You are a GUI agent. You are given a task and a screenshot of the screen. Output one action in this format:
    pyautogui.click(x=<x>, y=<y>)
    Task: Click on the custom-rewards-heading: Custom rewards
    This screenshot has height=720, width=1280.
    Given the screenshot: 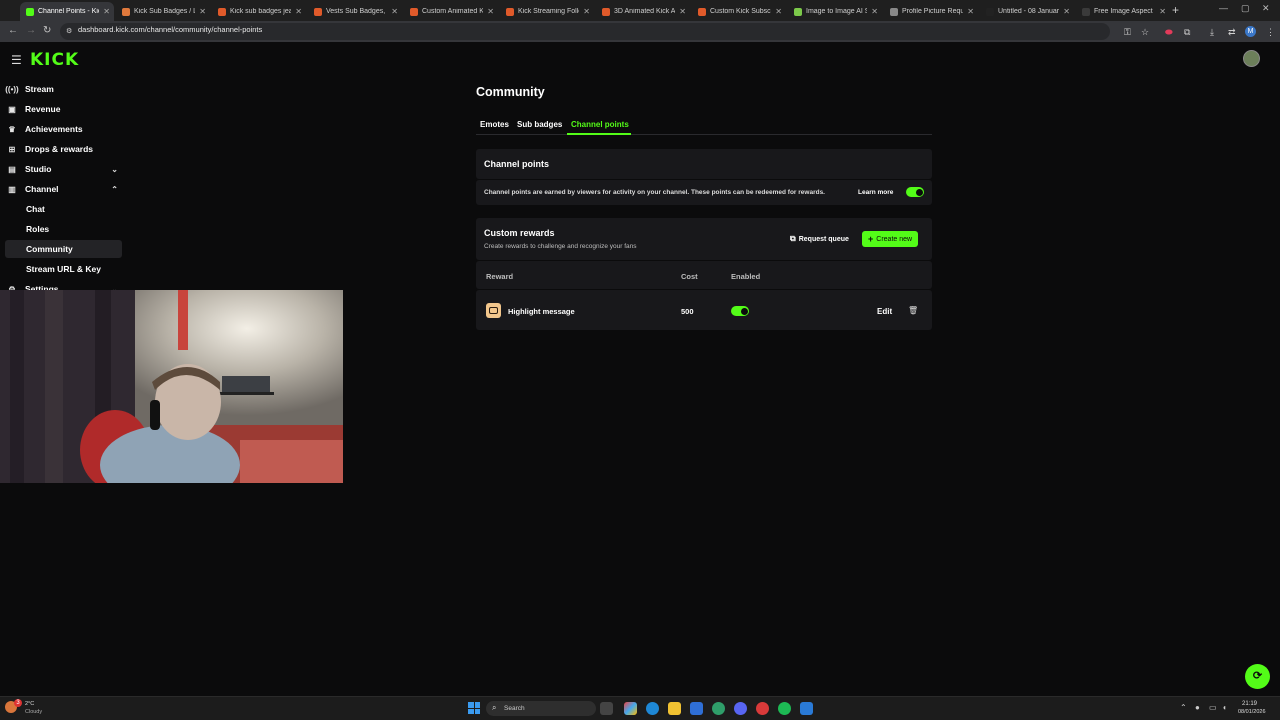 What is the action you would take?
    pyautogui.click(x=519, y=233)
    